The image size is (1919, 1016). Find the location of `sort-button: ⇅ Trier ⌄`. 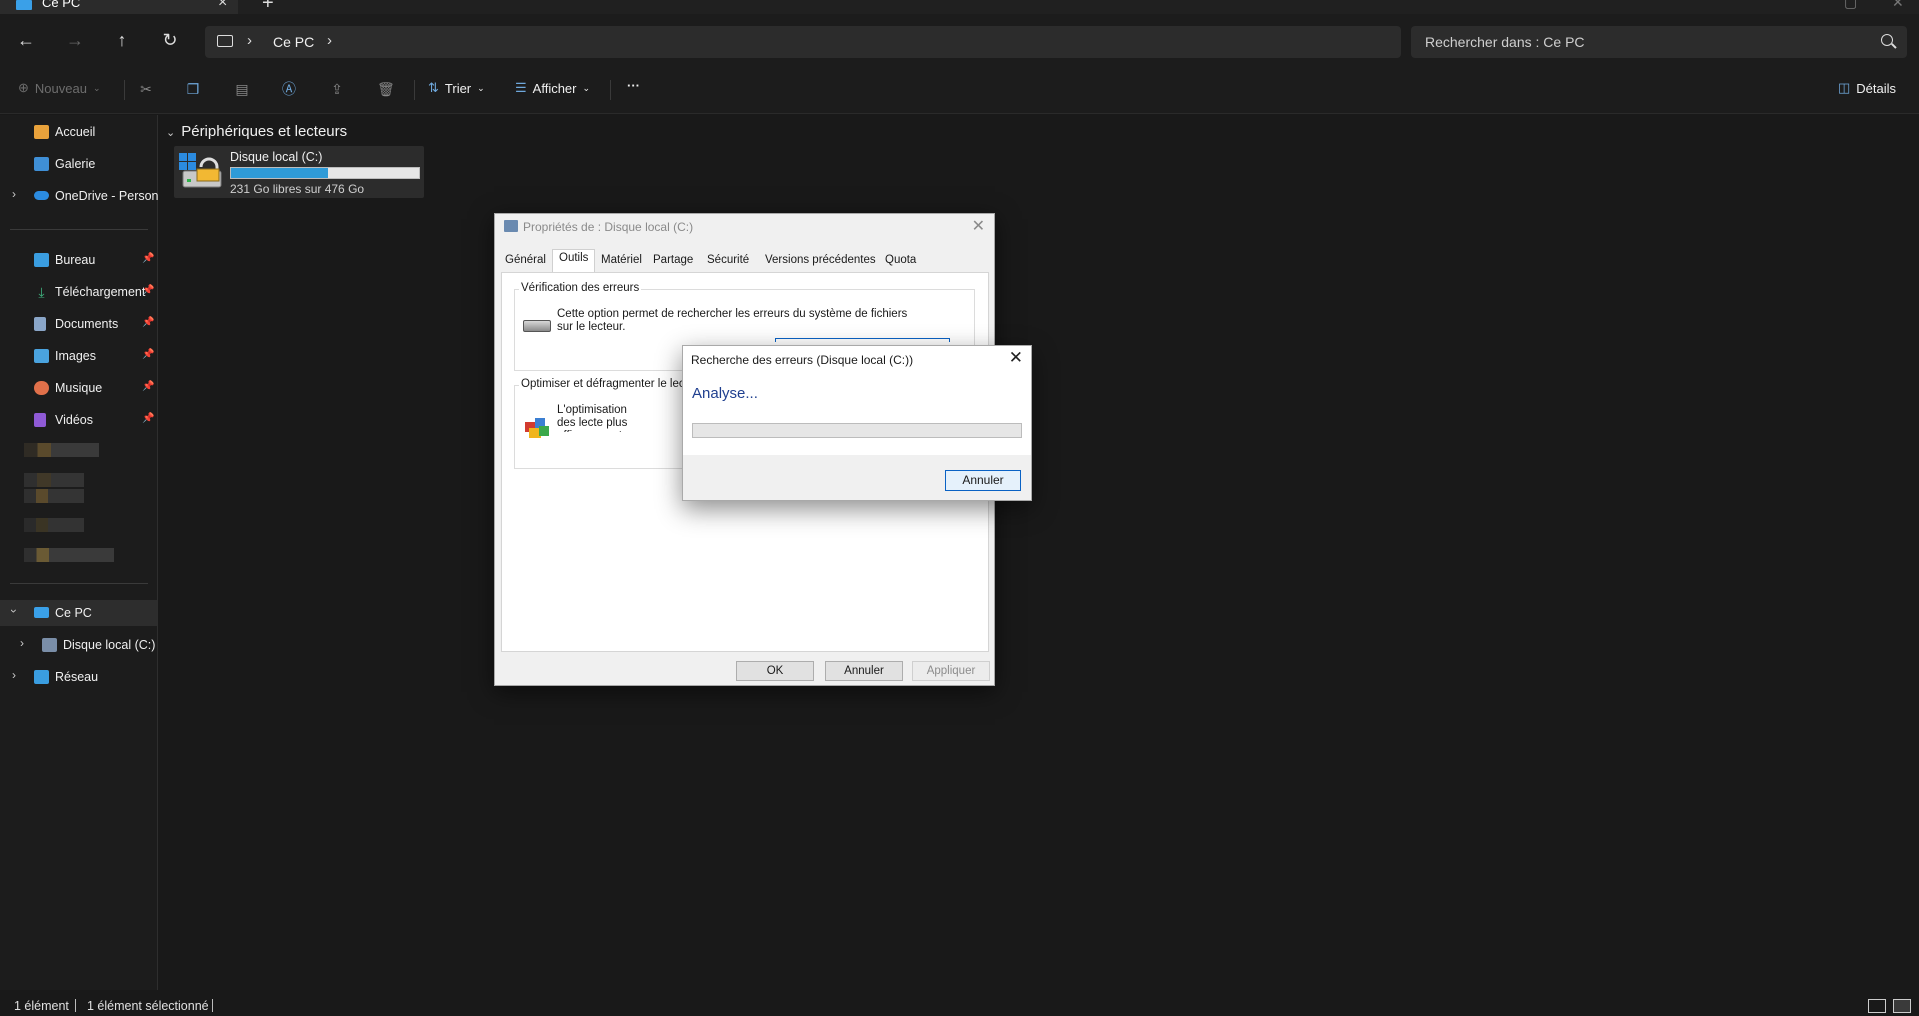

sort-button: ⇅ Trier ⌄ is located at coordinates (456, 88).